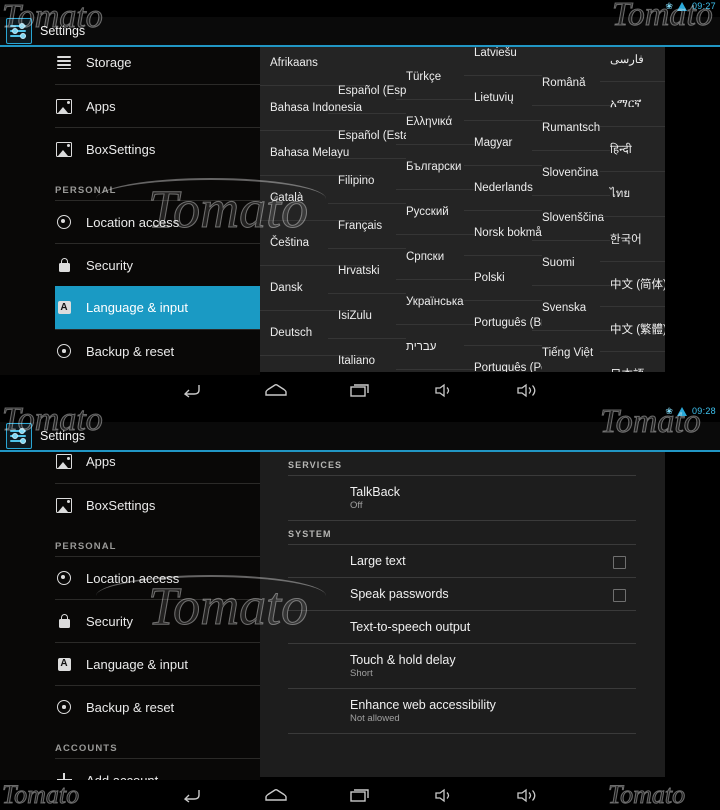 The width and height of the screenshot is (720, 810). I want to click on status-clock: 09:27, so click(703, 6).